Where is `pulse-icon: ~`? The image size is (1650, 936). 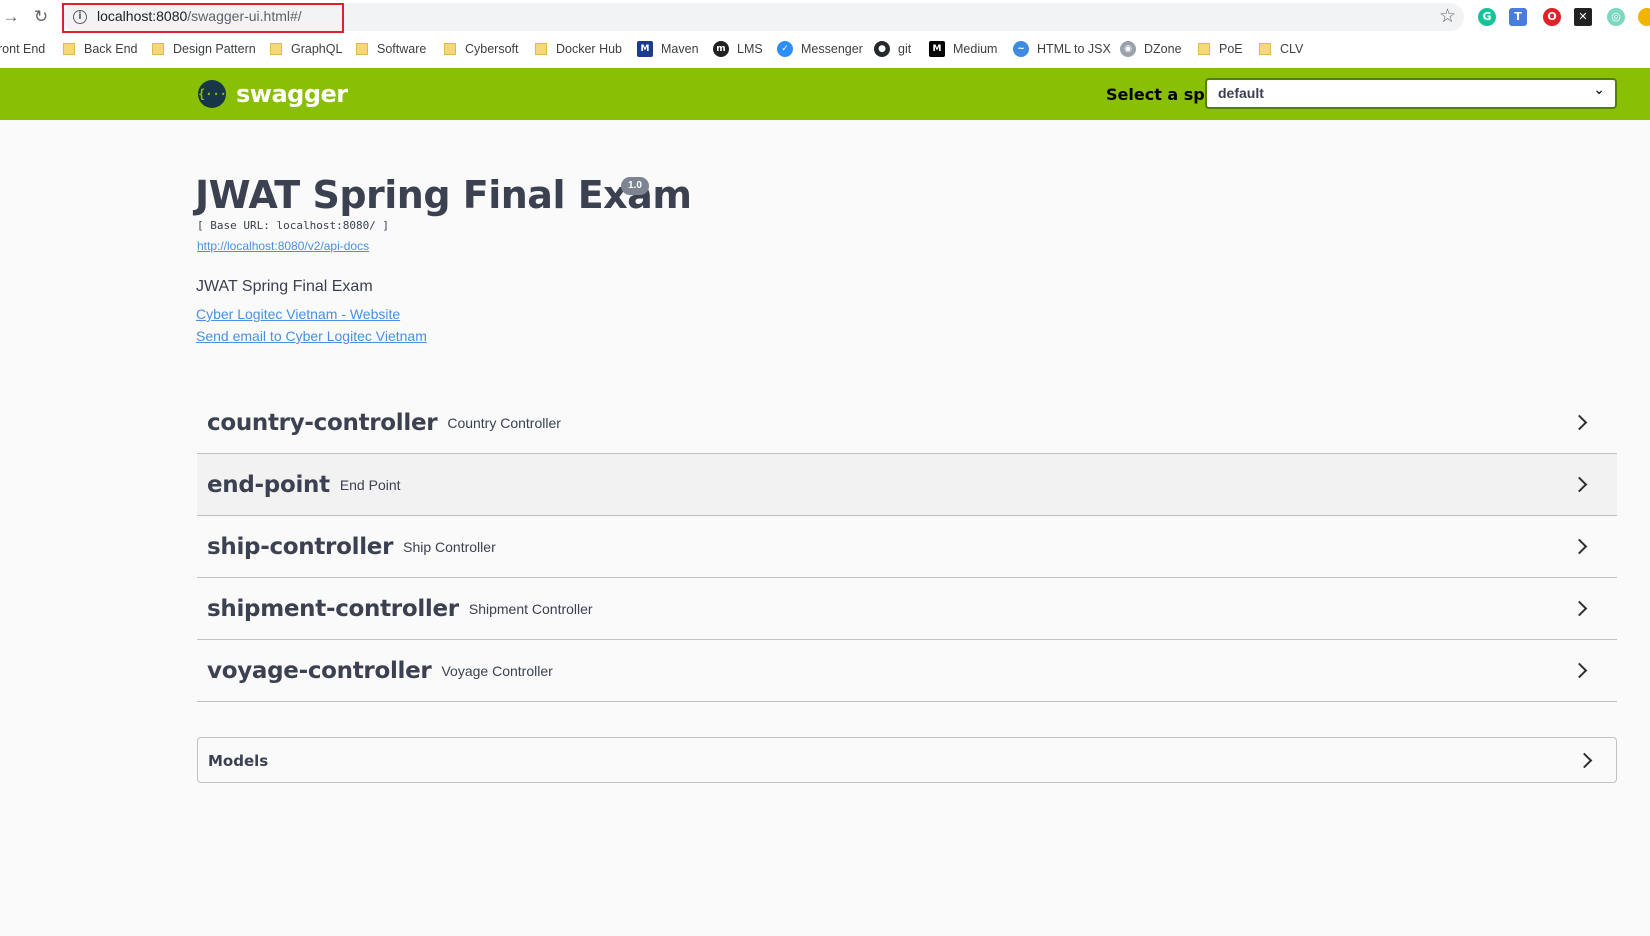
pulse-icon: ~ is located at coordinates (1021, 49).